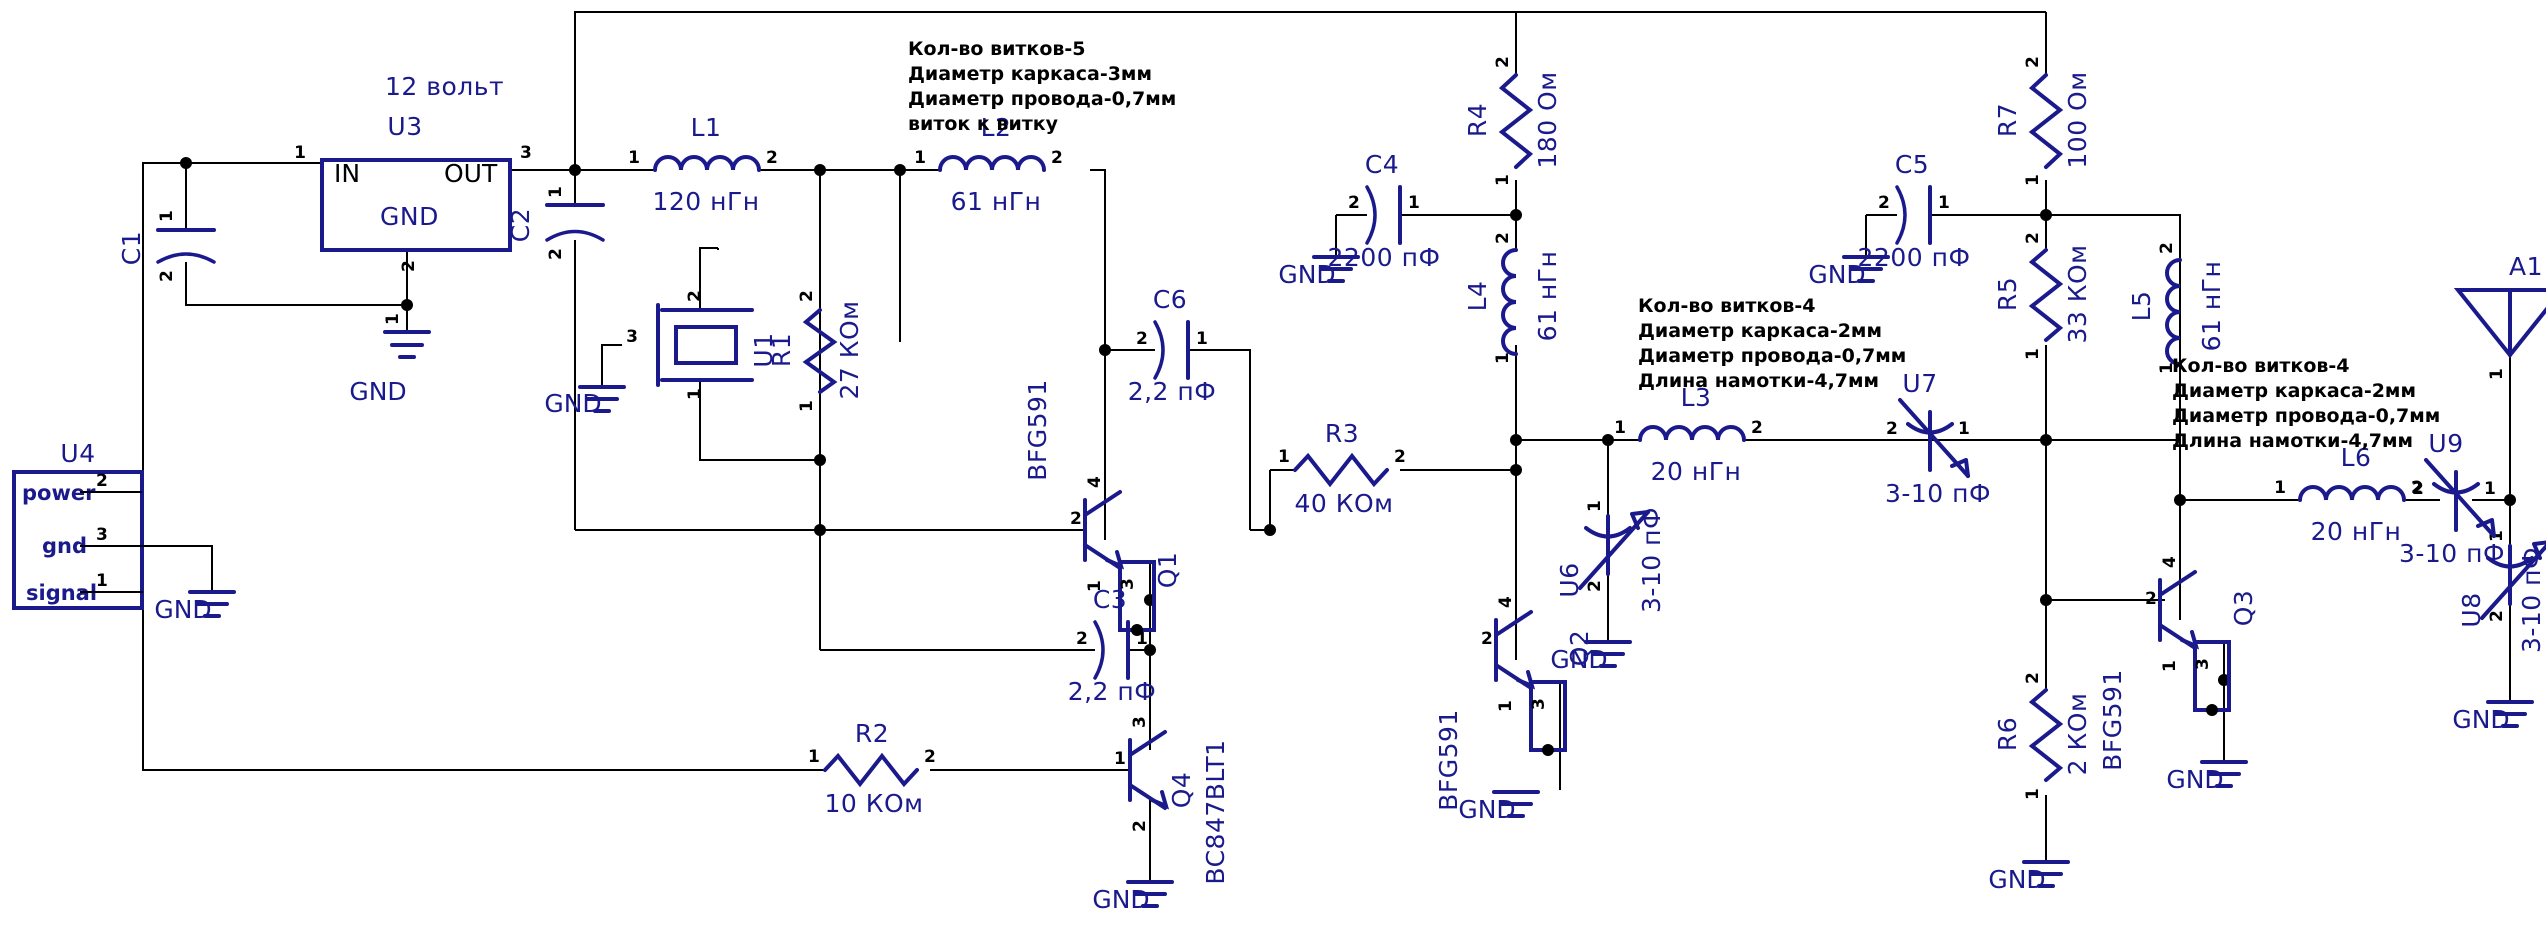 This screenshot has height=937, width=2546. What do you see at coordinates (2007, 294) in the screenshot?
I see `r5-ref: R5` at bounding box center [2007, 294].